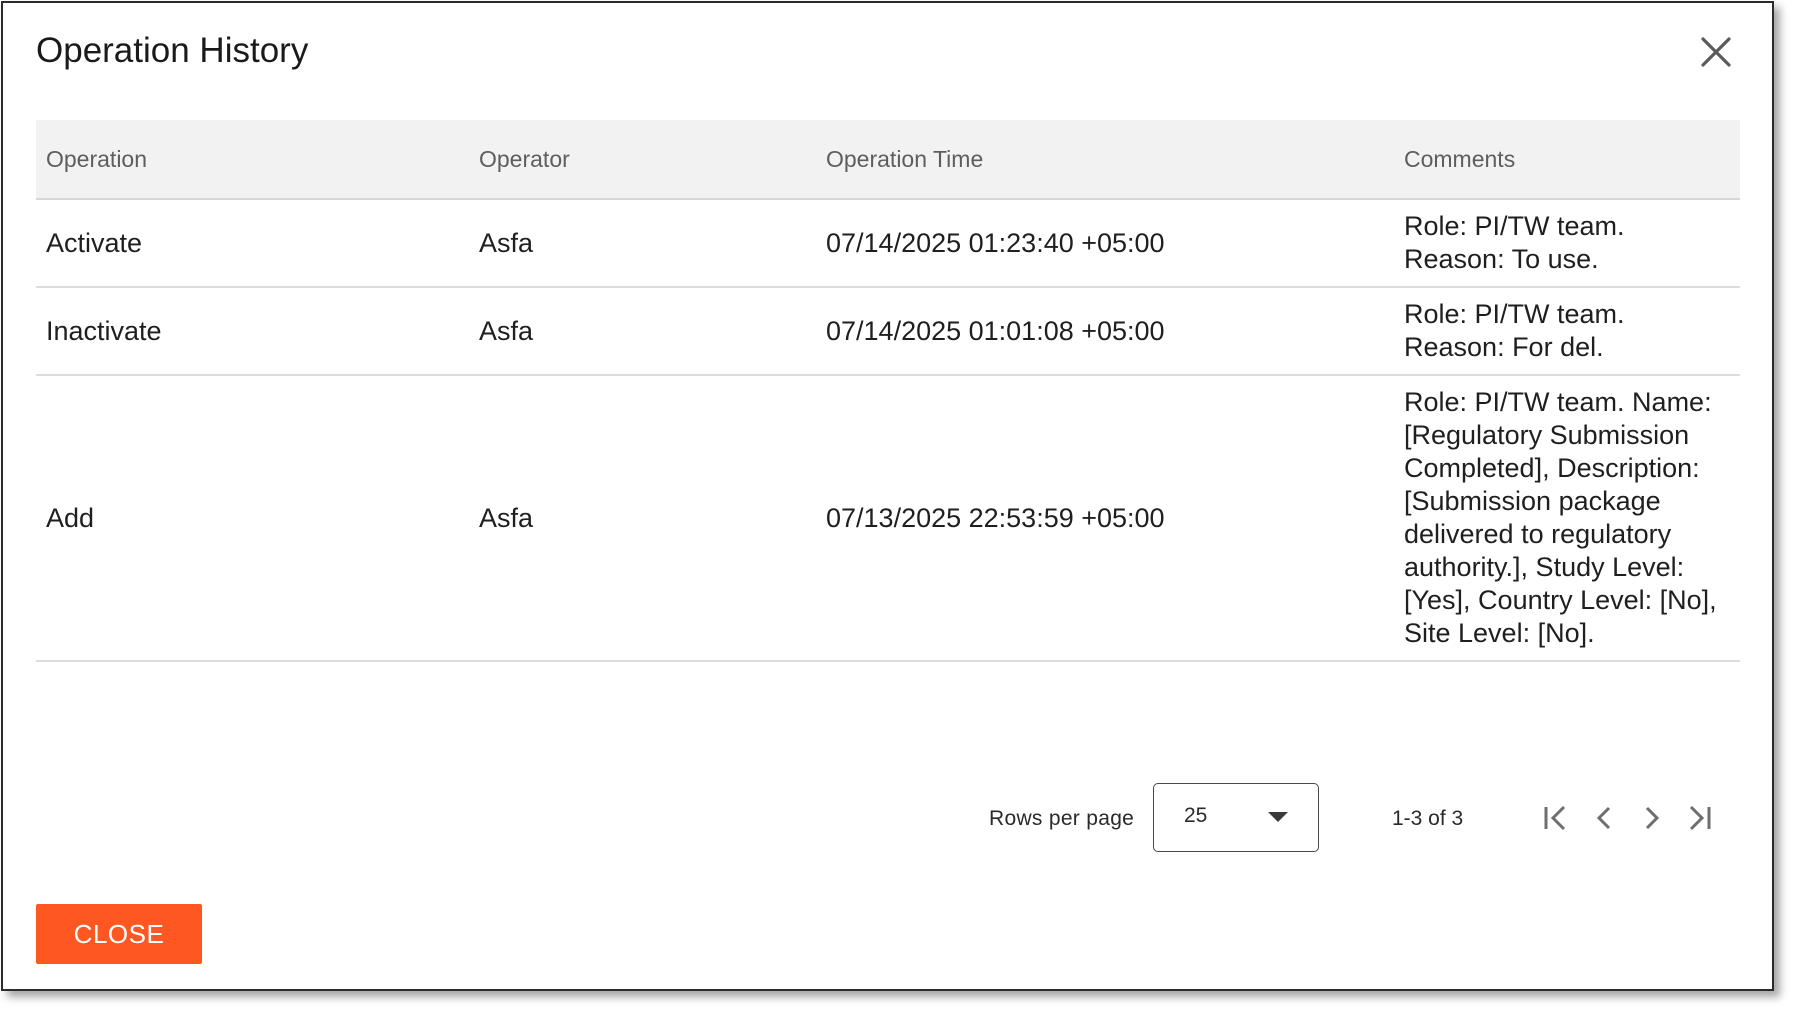  Describe the element at coordinates (1278, 817) in the screenshot. I see `dropdown-arrow-icon` at that location.